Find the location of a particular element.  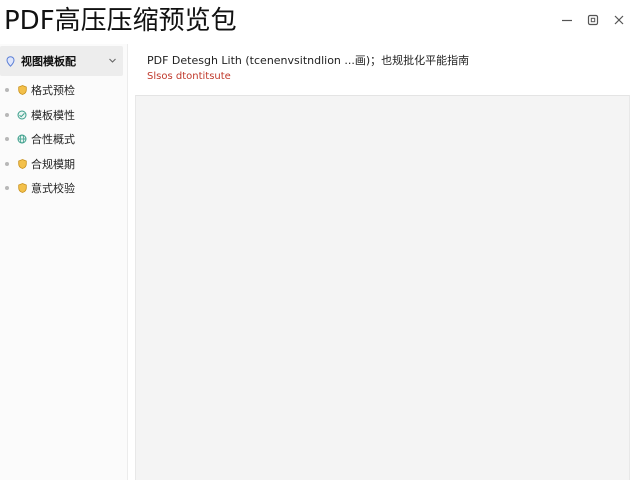

title-bar: PDF高压压缩预览包 is located at coordinates (320, 22).